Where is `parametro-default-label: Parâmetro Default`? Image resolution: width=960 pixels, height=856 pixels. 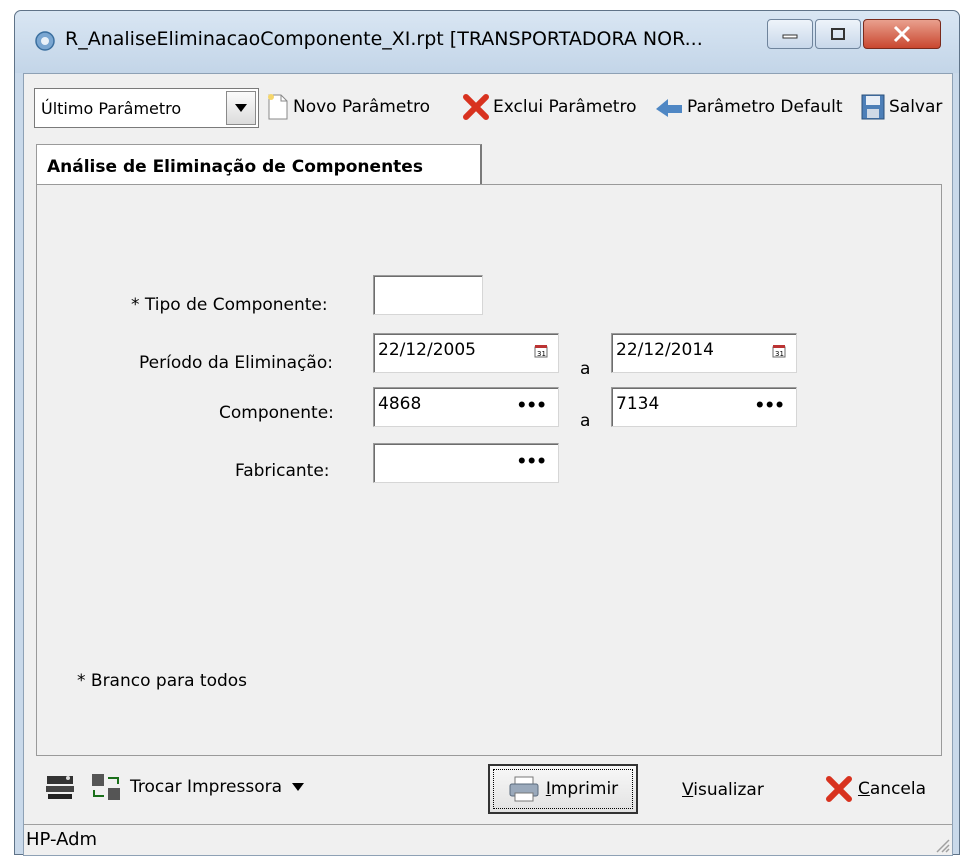 parametro-default-label: Parâmetro Default is located at coordinates (765, 107).